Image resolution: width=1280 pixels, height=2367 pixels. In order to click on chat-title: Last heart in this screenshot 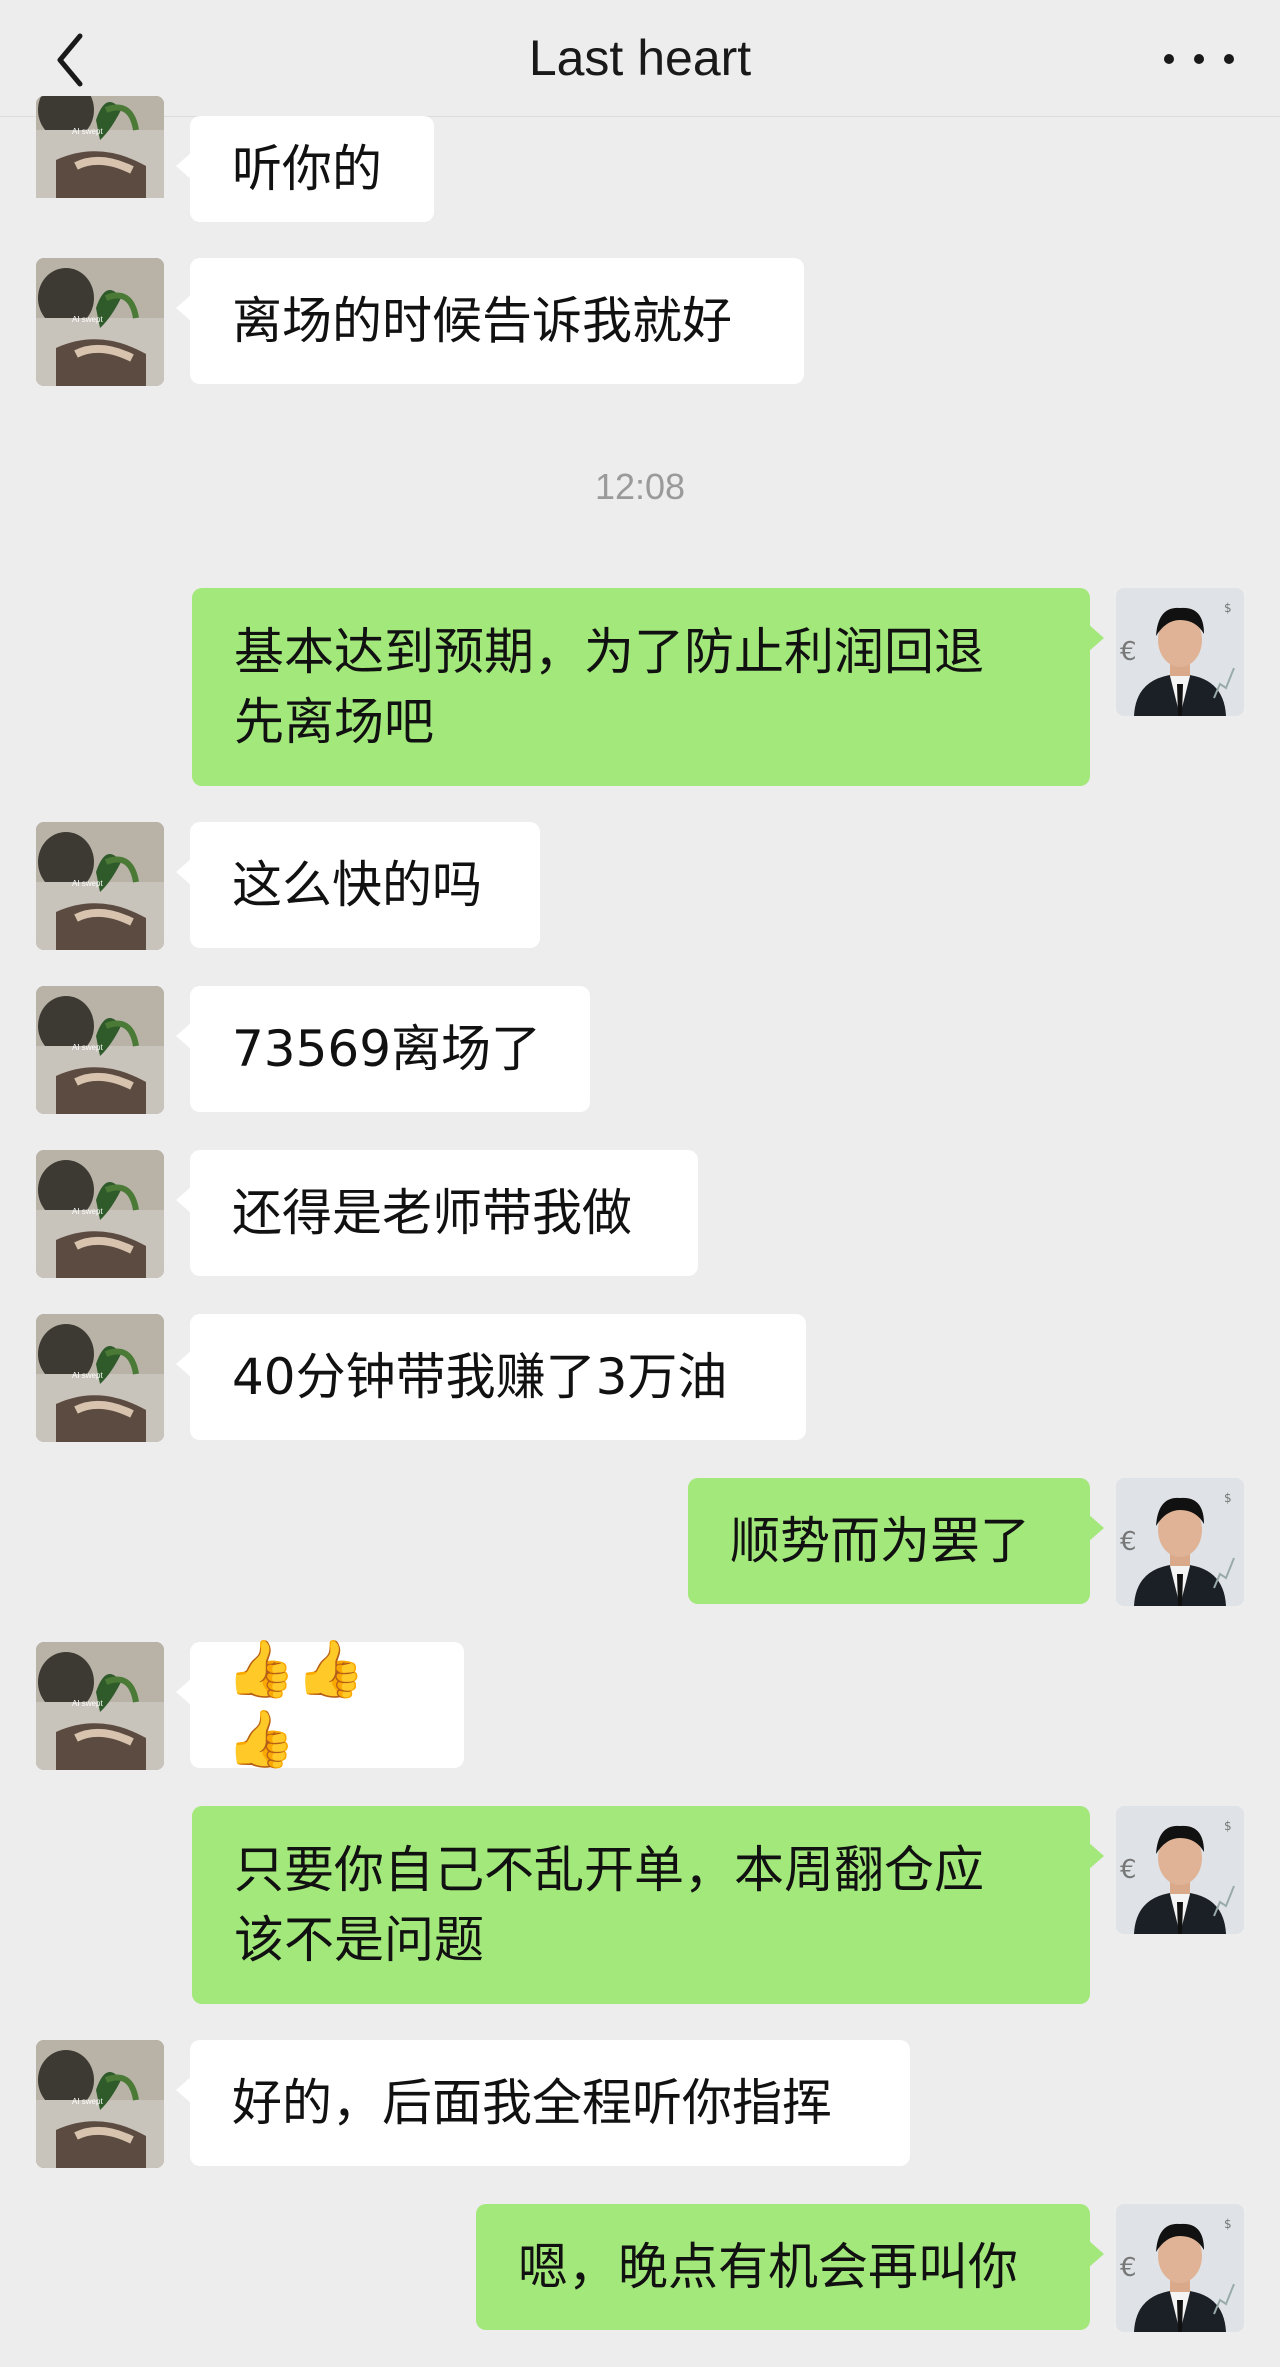, I will do `click(640, 58)`.